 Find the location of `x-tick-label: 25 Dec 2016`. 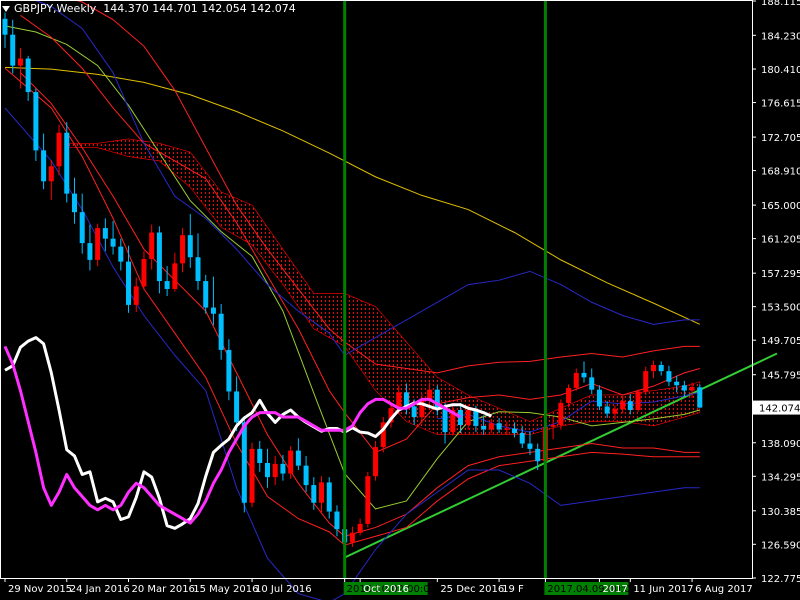

x-tick-label: 25 Dec 2016 is located at coordinates (472, 589).